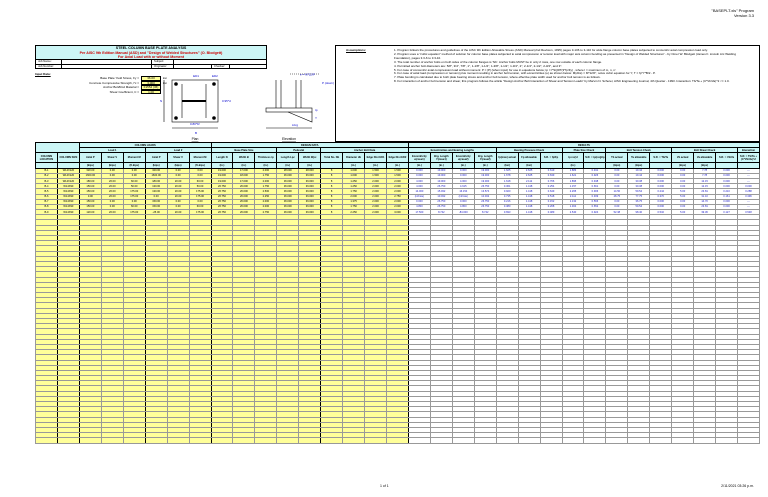 This screenshot has height=497, width=768. Describe the element at coordinates (46, 158) in the screenshot. I see `column-header: COLUMN LOCATION` at that location.